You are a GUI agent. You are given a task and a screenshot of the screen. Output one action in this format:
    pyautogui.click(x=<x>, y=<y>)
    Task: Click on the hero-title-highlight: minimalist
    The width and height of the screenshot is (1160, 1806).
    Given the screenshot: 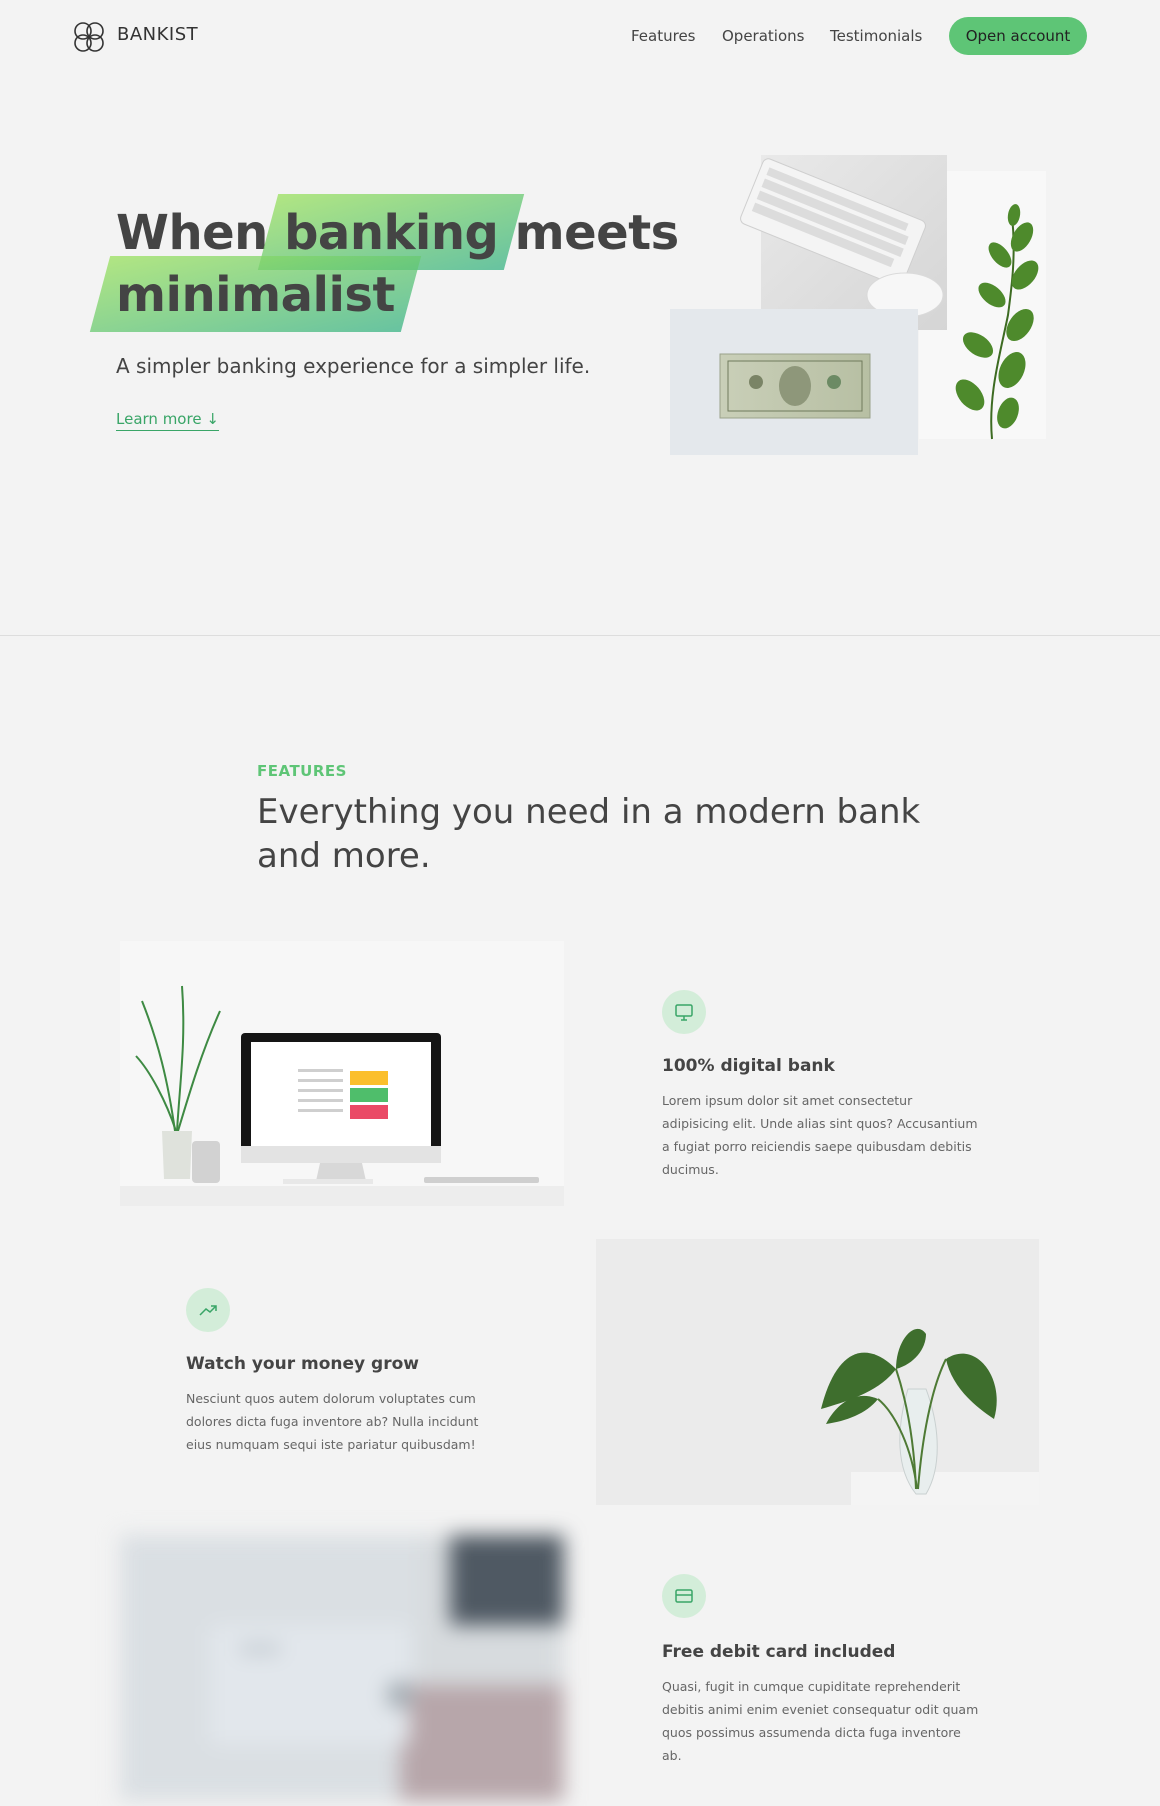 What is the action you would take?
    pyautogui.click(x=255, y=295)
    